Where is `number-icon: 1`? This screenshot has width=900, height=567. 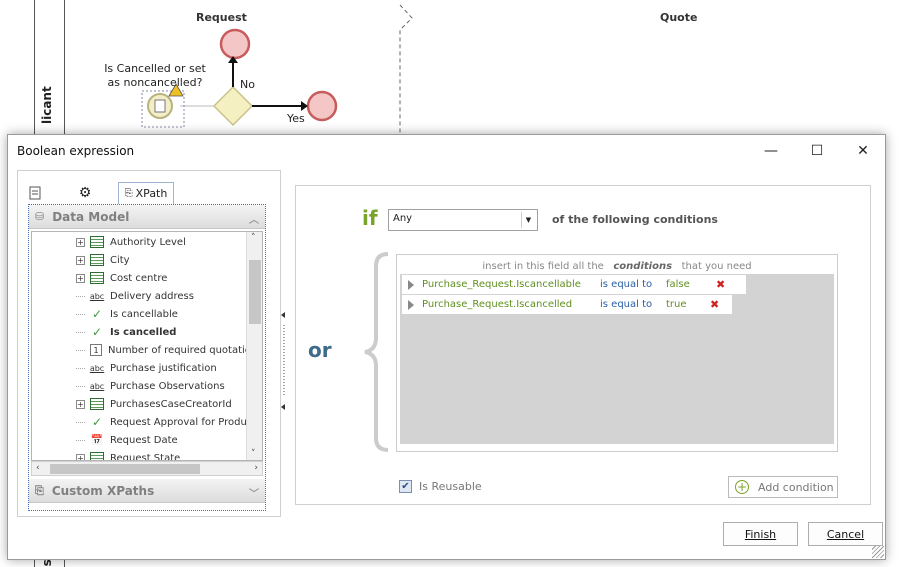
number-icon: 1 is located at coordinates (96, 350).